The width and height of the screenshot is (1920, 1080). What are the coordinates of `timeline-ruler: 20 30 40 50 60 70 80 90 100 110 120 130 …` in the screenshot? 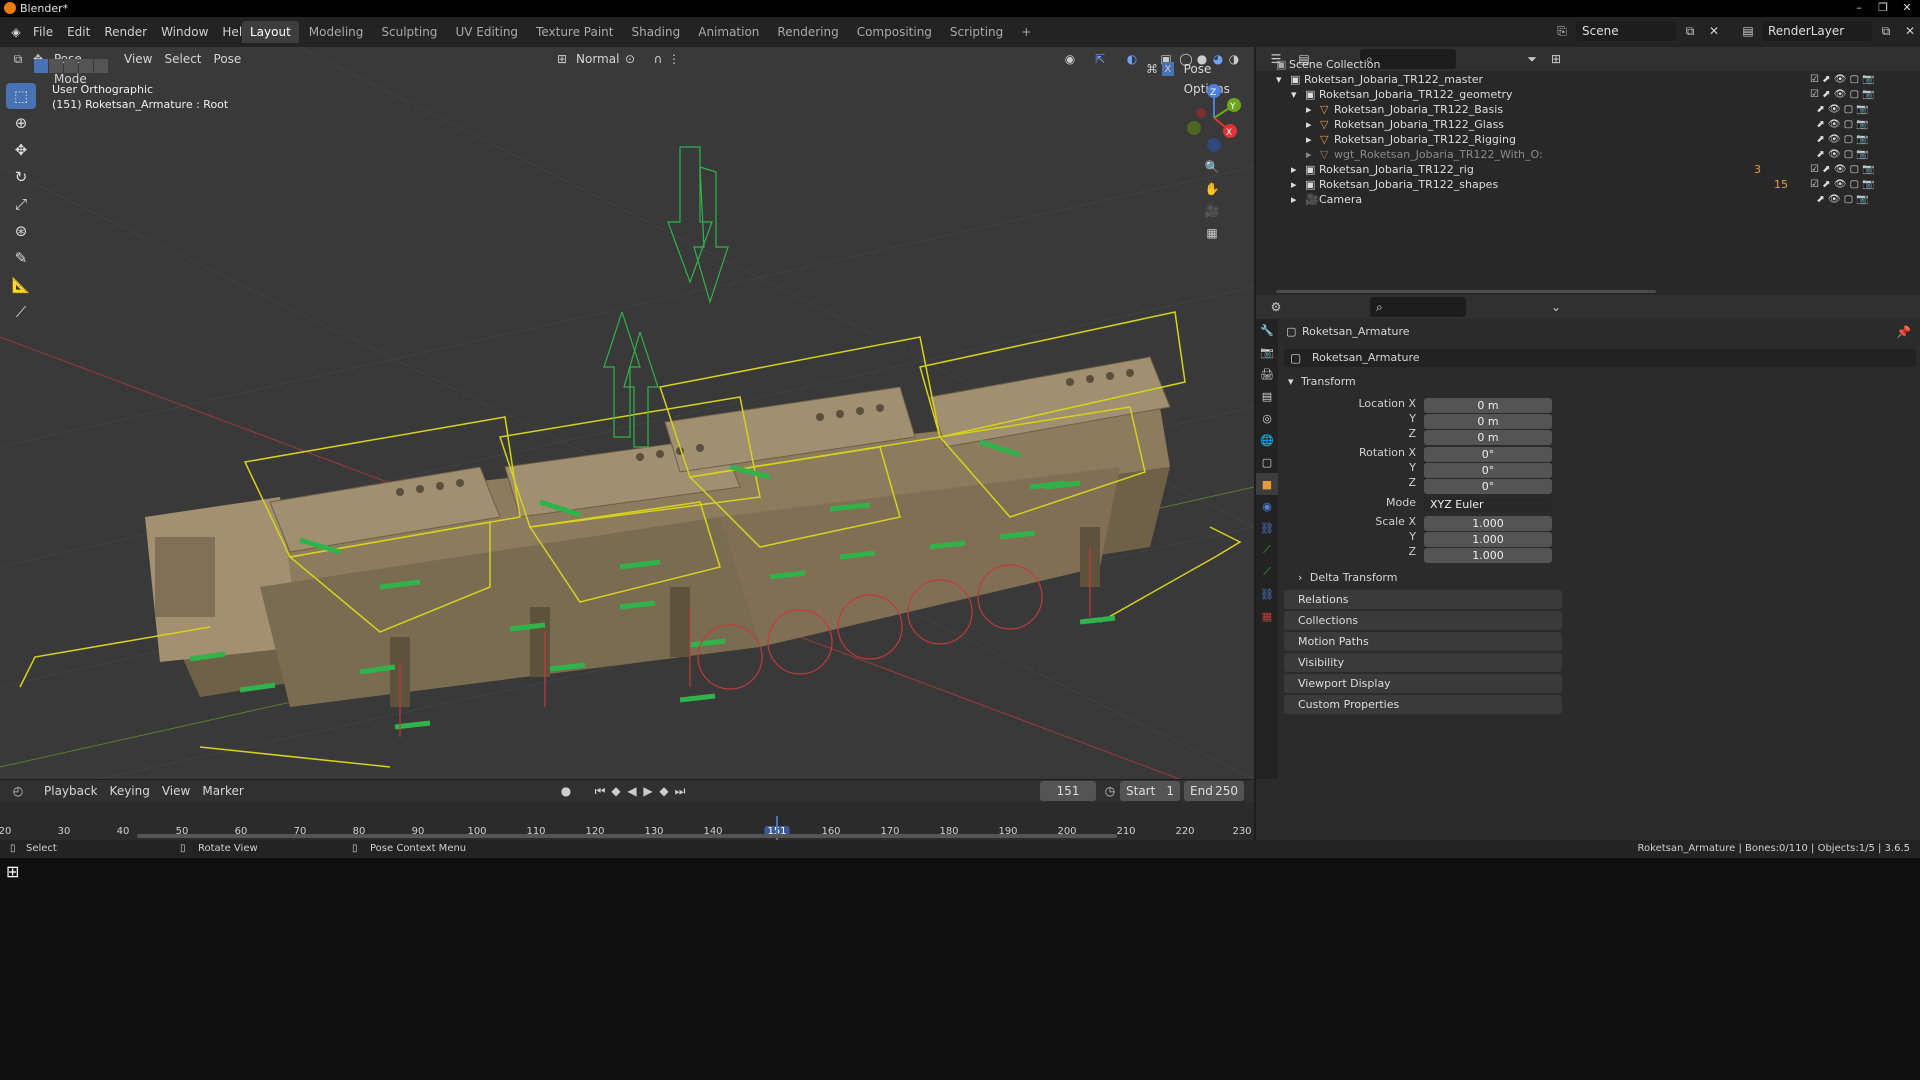 It's located at (627, 821).